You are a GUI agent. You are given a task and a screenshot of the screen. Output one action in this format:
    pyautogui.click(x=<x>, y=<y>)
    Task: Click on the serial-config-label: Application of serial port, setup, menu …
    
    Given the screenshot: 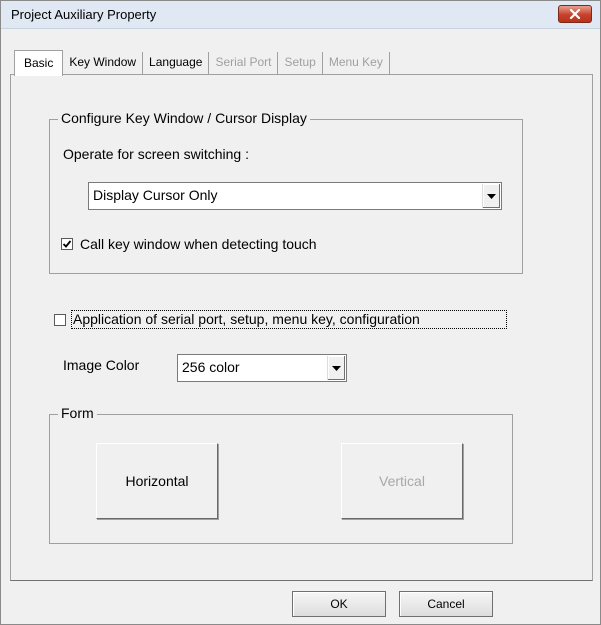 What is the action you would take?
    pyautogui.click(x=246, y=319)
    